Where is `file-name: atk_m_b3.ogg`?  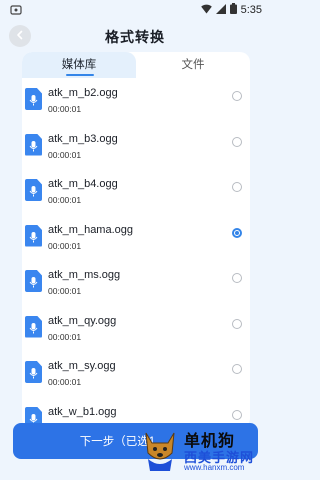 file-name: atk_m_b3.ogg is located at coordinates (83, 138).